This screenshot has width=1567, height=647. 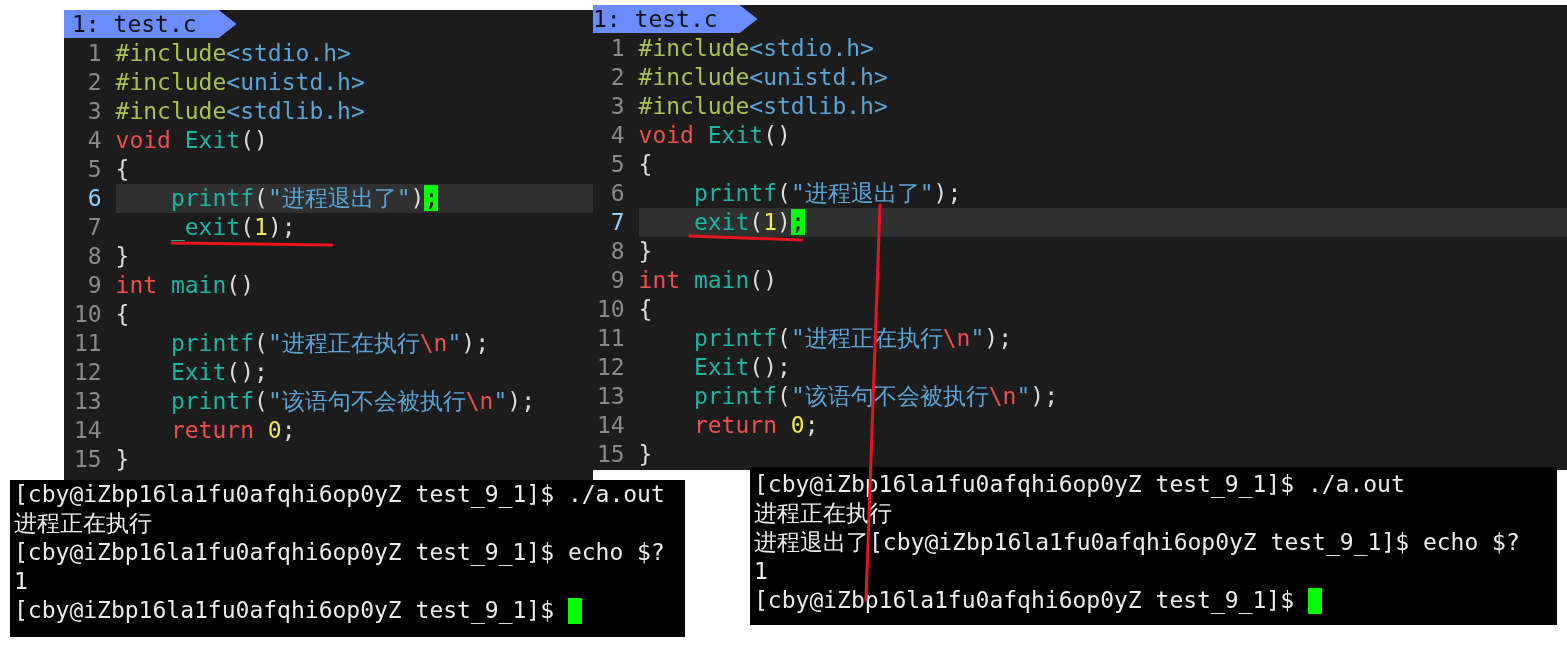 I want to click on terminal-line: [cby@iZbp16la1fu0afqhi6op0yZ test_9_1]$ echo $?, so click(x=339, y=552).